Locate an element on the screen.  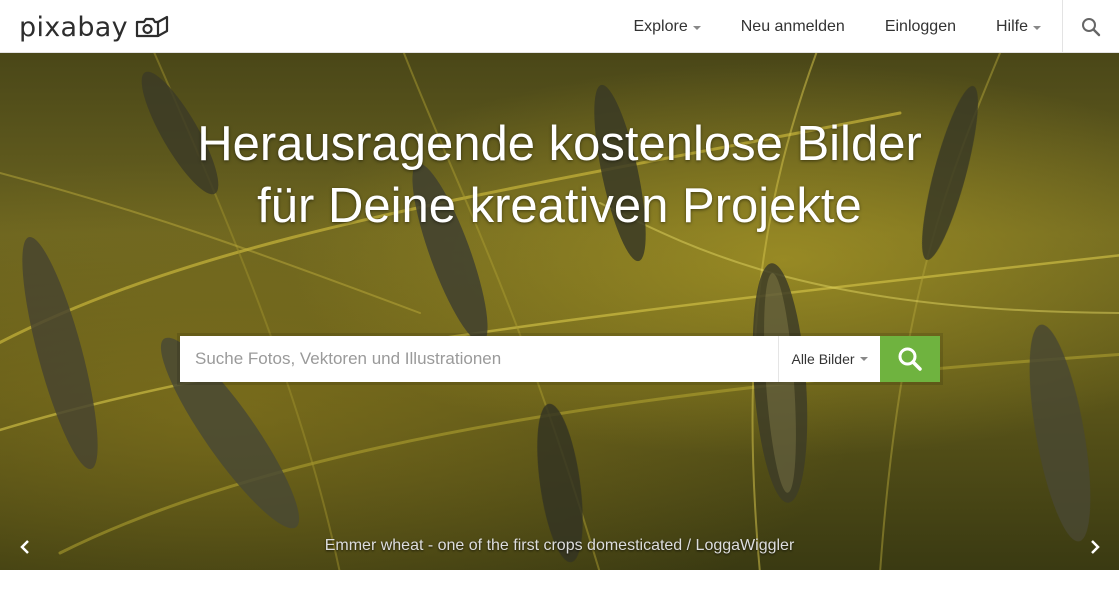
image-type-select: Alle Bilder is located at coordinates (829, 359).